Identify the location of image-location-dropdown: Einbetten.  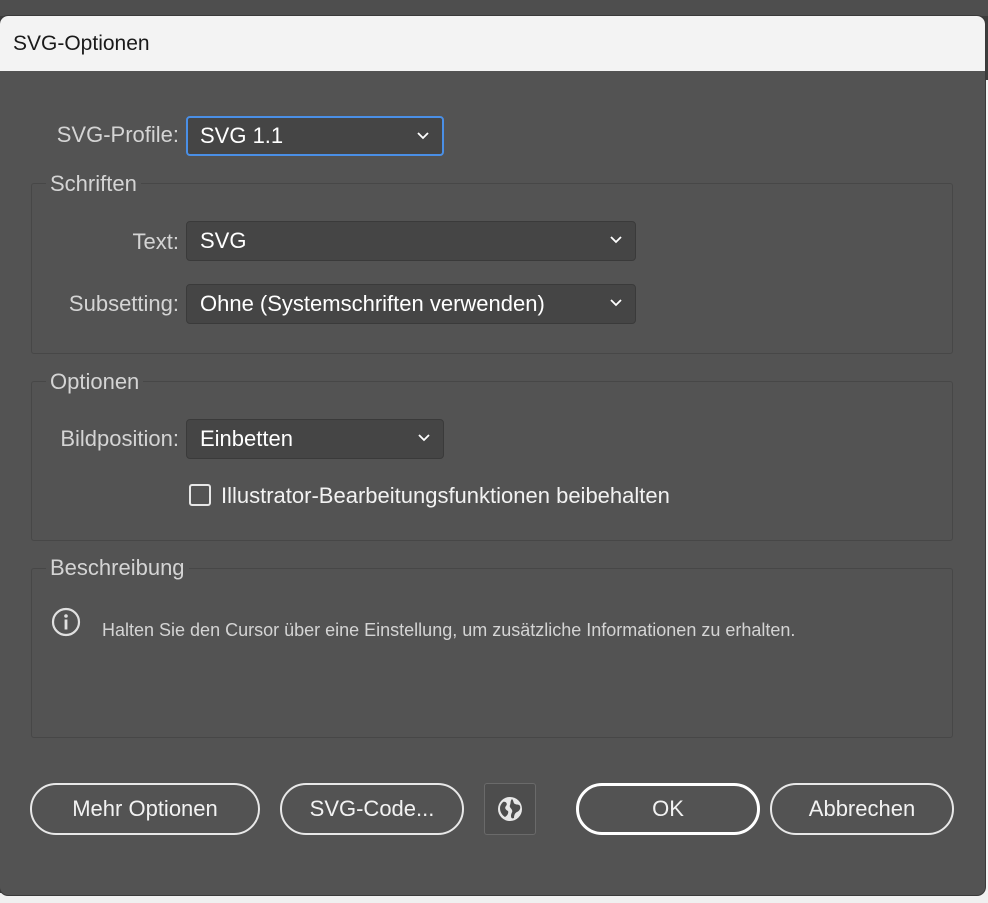
(315, 439).